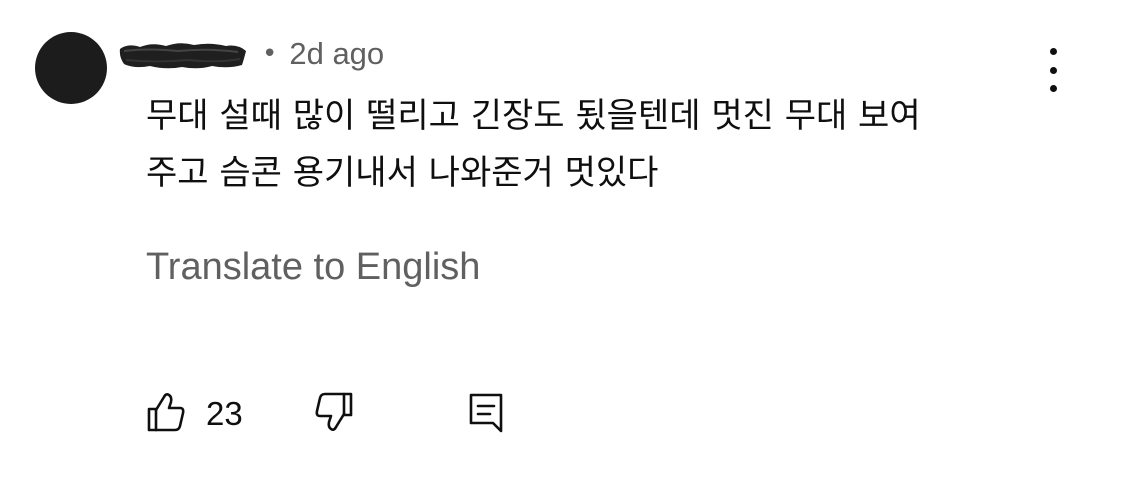  What do you see at coordinates (337, 53) in the screenshot?
I see `comment-timestamp: 2d ago` at bounding box center [337, 53].